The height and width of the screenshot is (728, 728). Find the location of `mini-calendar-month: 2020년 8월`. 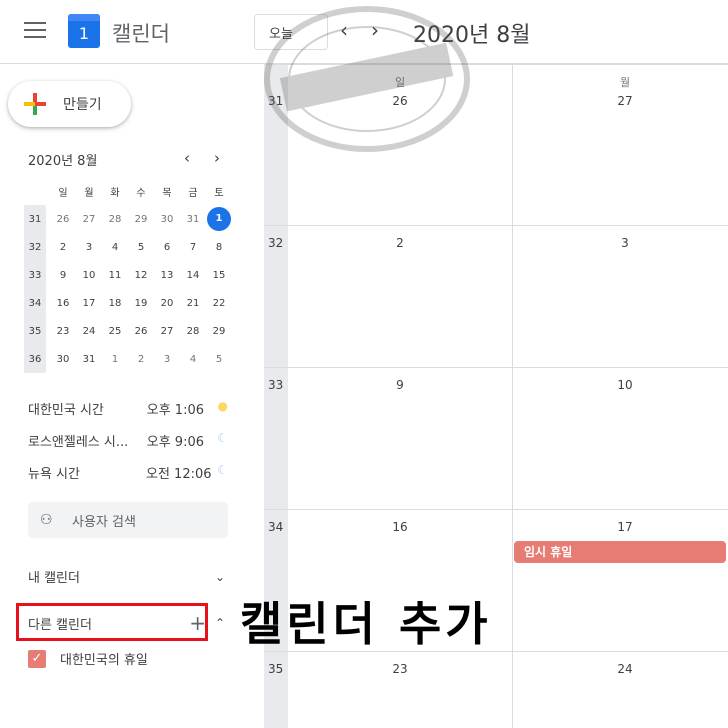

mini-calendar-month: 2020년 8월 is located at coordinates (63, 161).